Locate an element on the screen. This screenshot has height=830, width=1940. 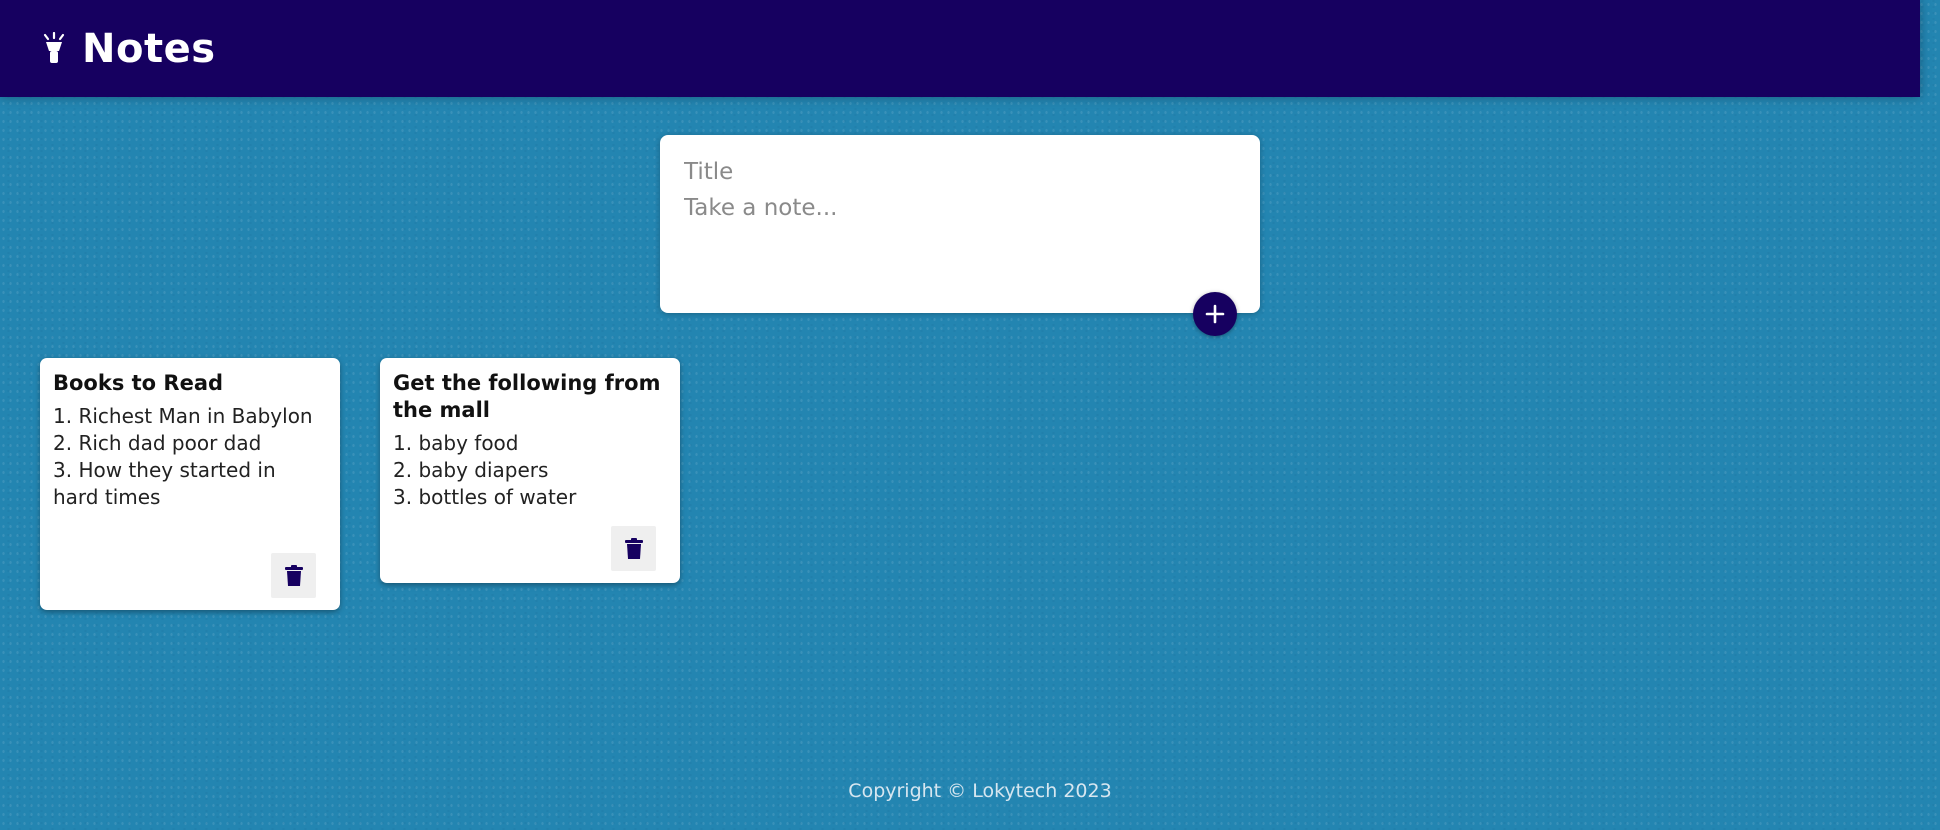
plus-icon is located at coordinates (1215, 314).